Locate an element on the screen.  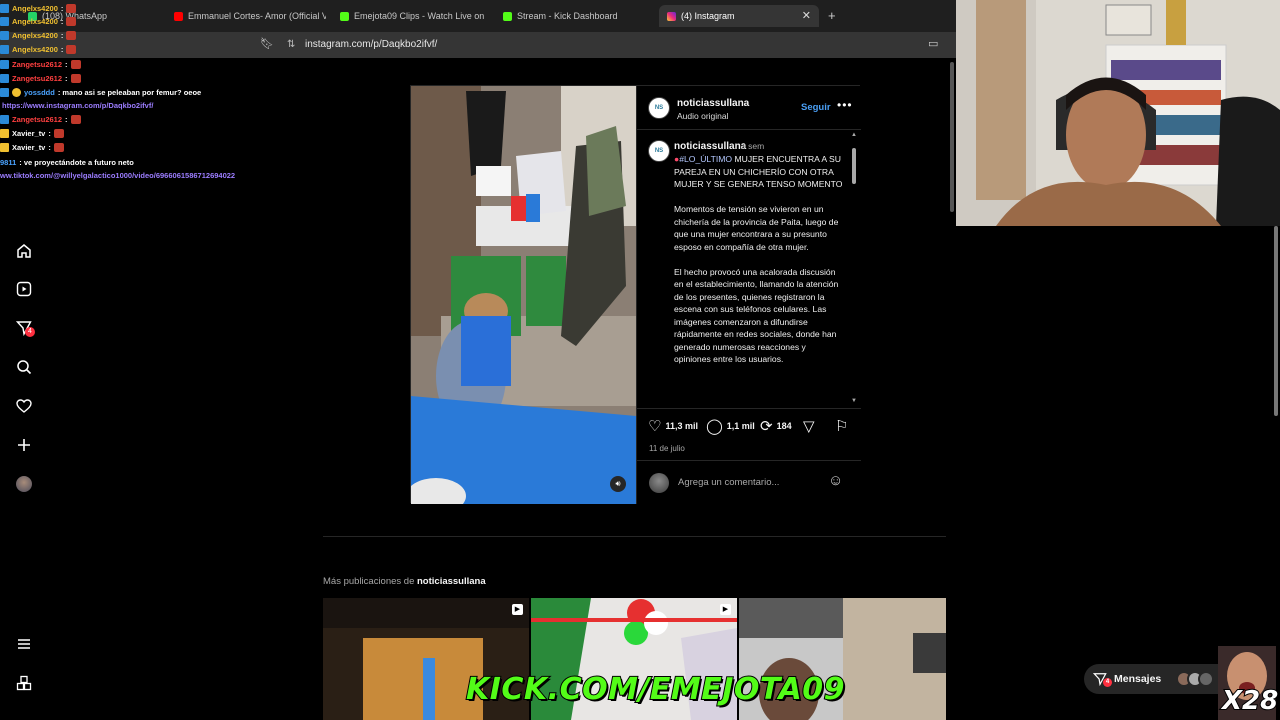
more-post-thumb is located at coordinates (894, 659).